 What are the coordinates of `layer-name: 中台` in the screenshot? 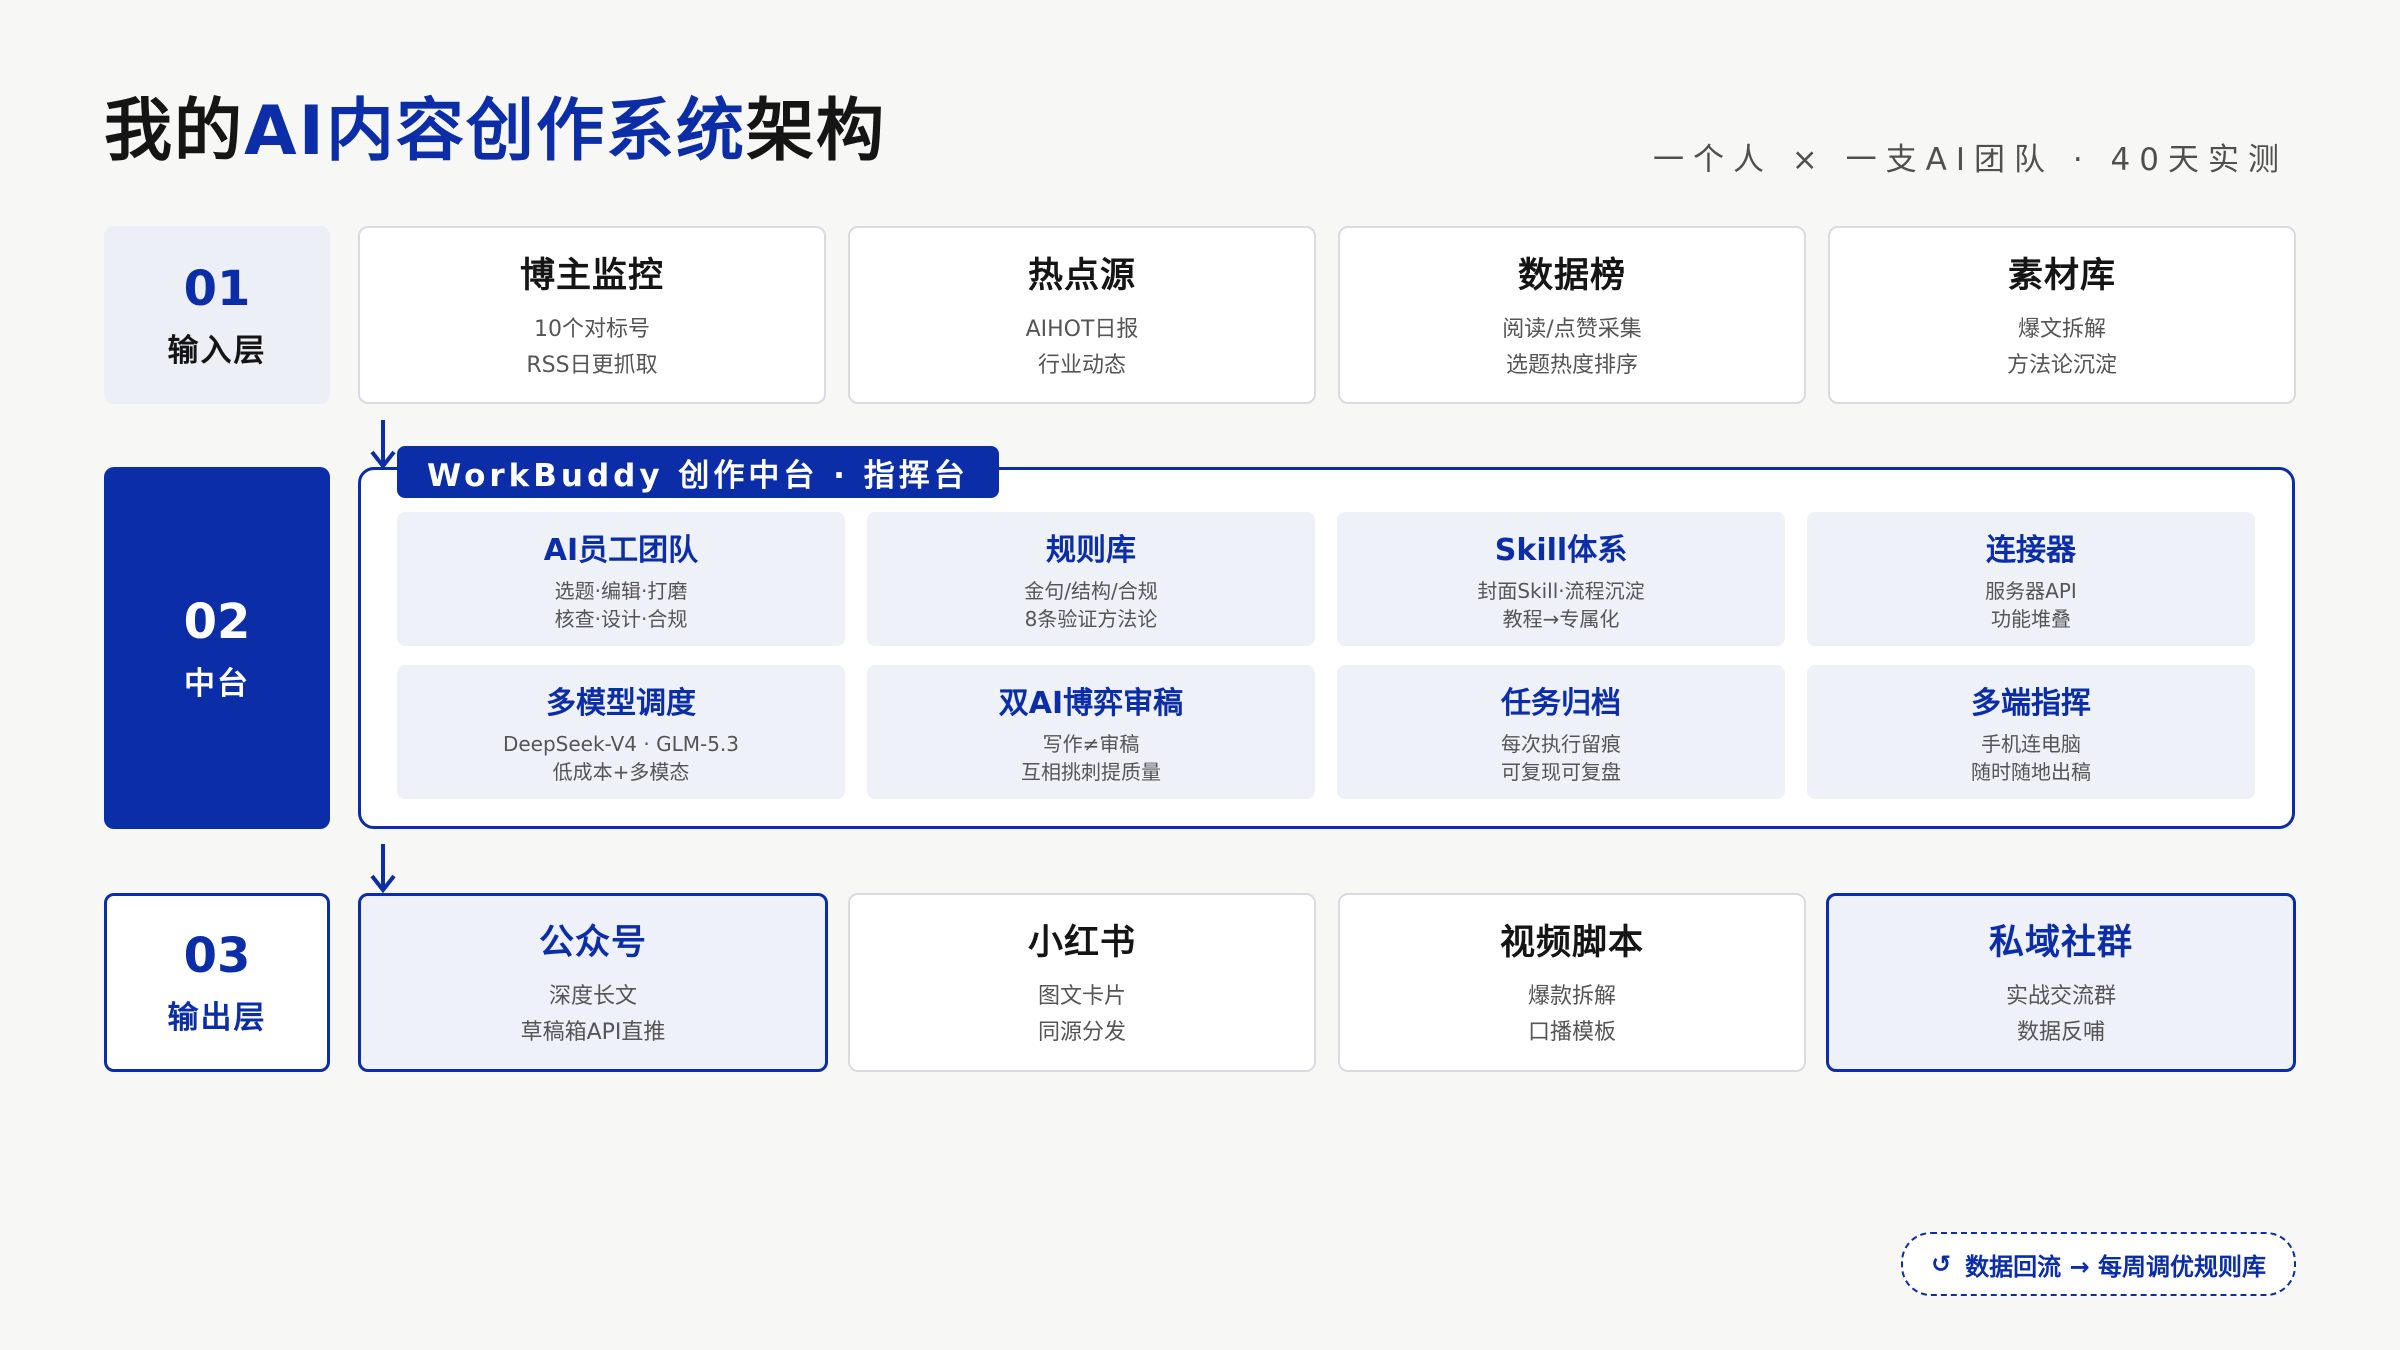 It's located at (217, 683).